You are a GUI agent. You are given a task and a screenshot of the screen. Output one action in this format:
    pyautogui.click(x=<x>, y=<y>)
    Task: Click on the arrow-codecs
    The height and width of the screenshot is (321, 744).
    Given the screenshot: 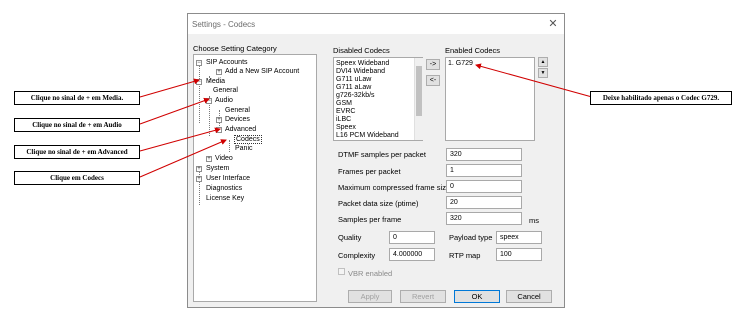 What is the action you would take?
    pyautogui.click(x=183, y=158)
    